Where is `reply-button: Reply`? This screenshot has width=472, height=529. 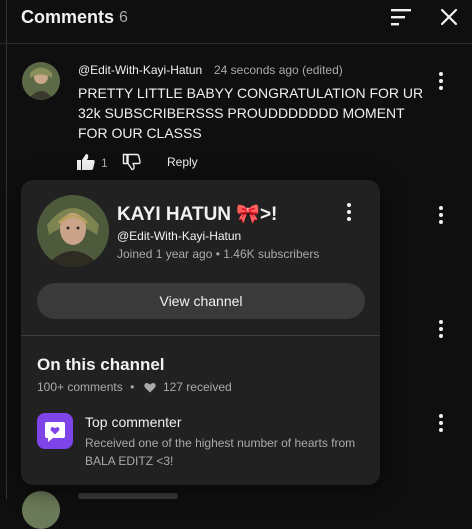 reply-button: Reply is located at coordinates (182, 162).